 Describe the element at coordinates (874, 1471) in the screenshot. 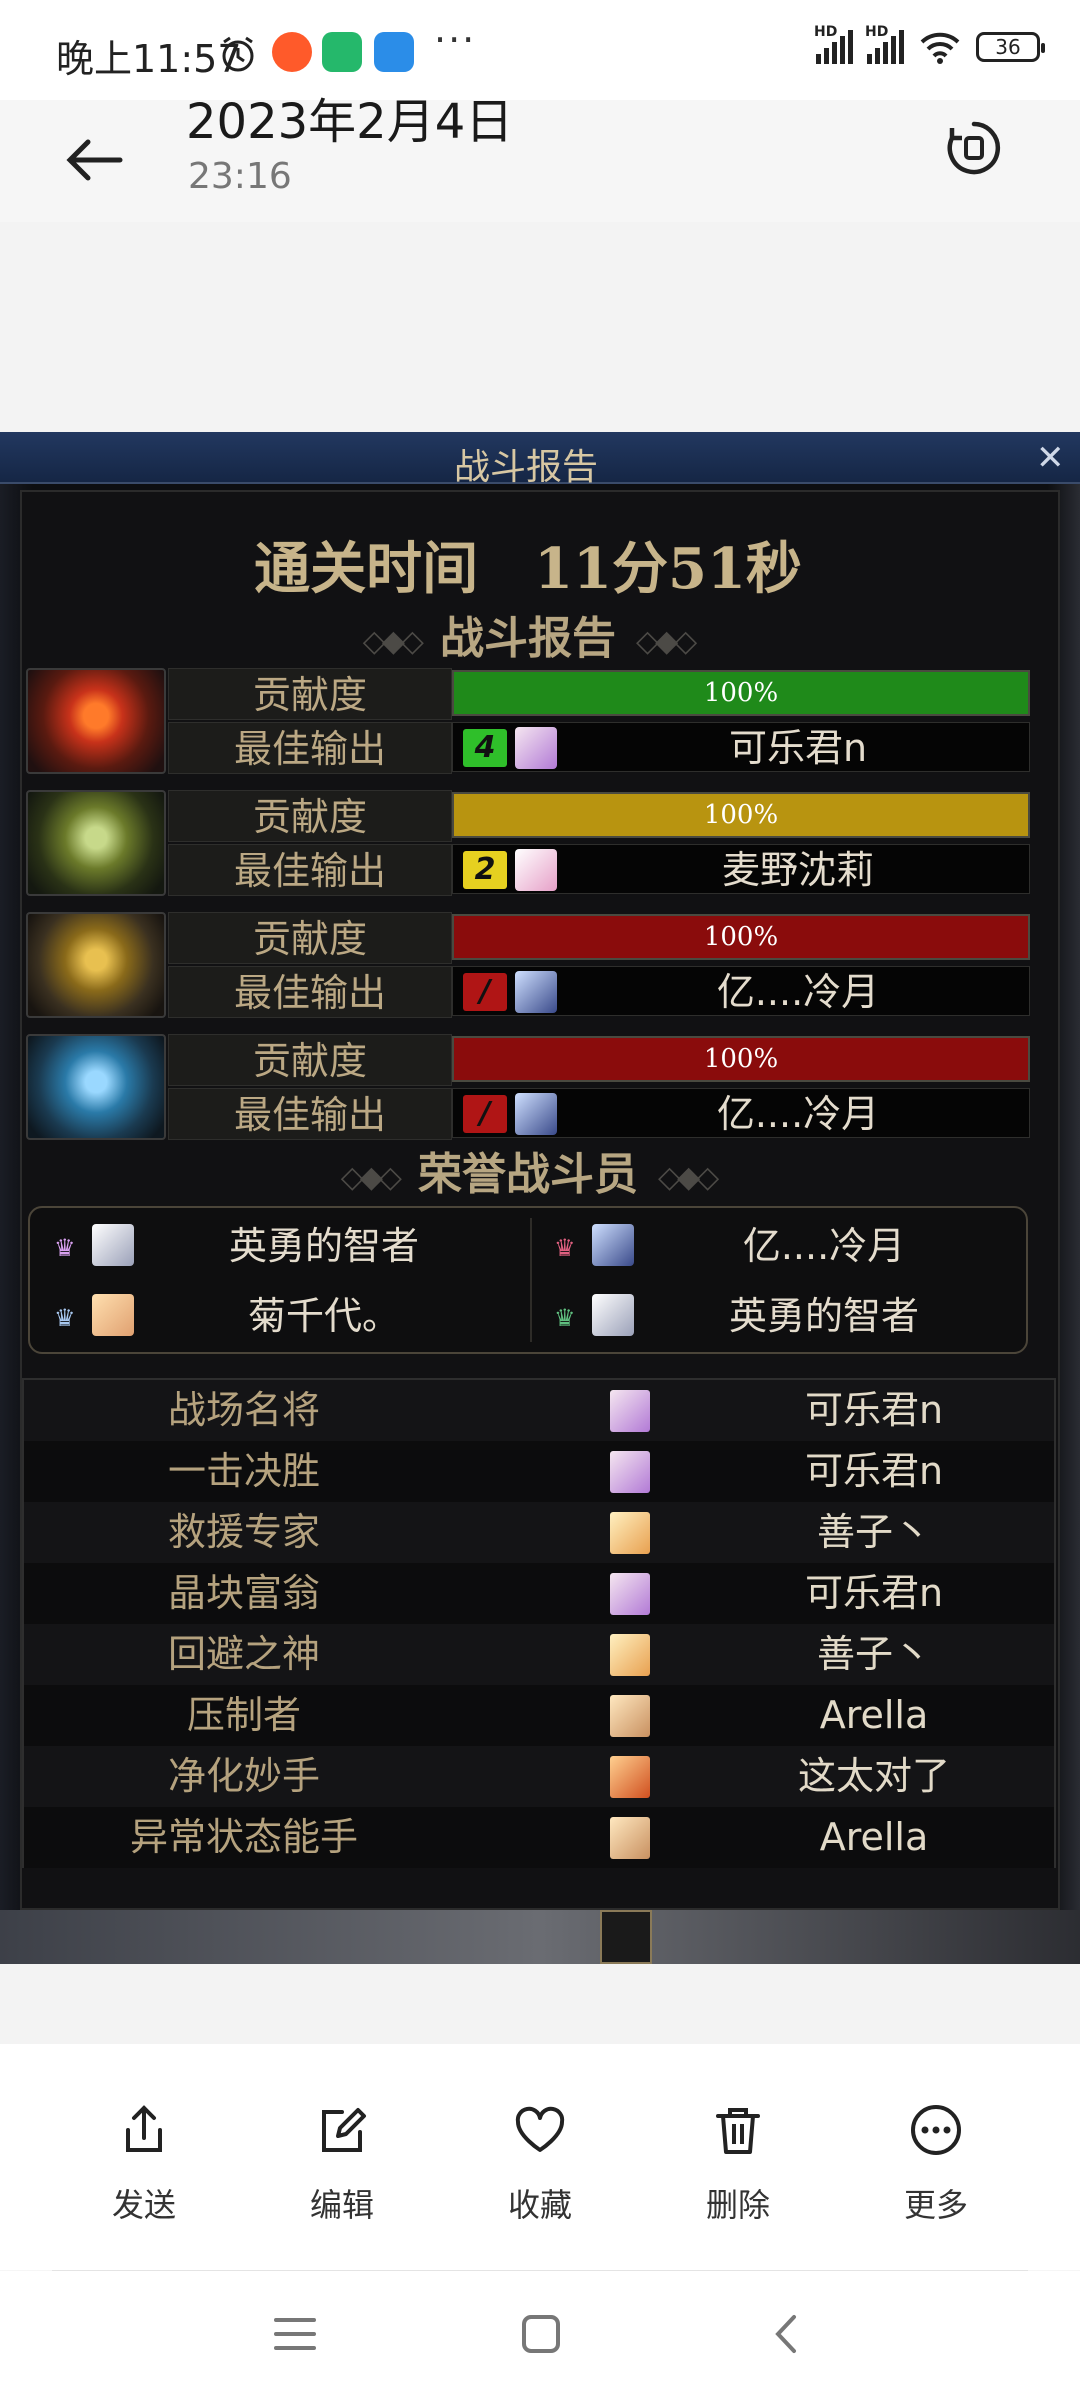

I see `award-player: 可乐君n` at that location.